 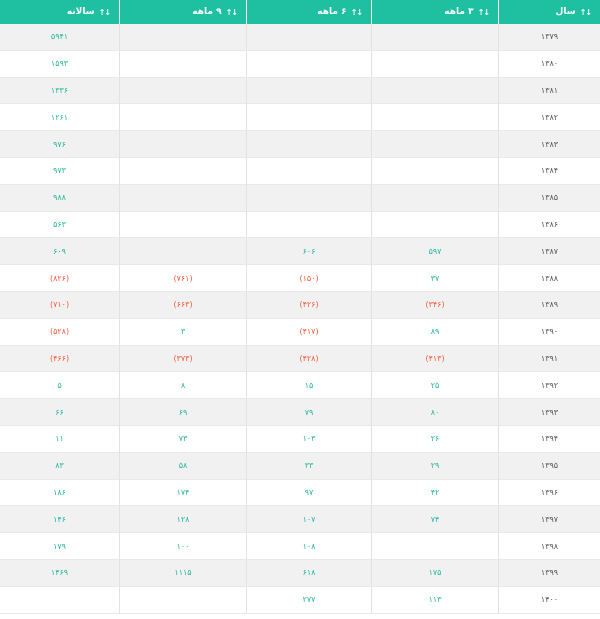 What do you see at coordinates (182, 466) in the screenshot?
I see `cell-value: ۵۸` at bounding box center [182, 466].